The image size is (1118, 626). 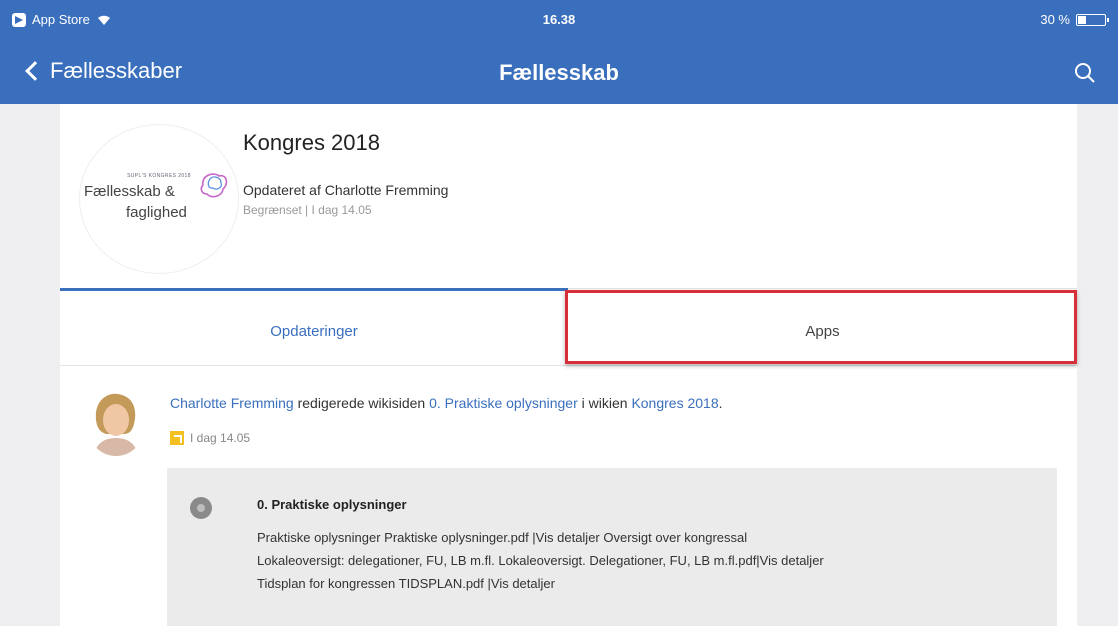 I want to click on status-time: 16.38, so click(x=559, y=19).